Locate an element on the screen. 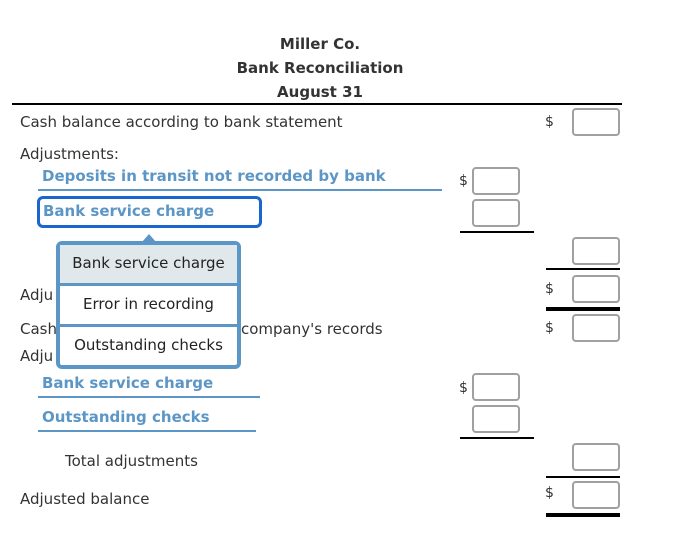  bank-adjusted-double-rule is located at coordinates (583, 309).